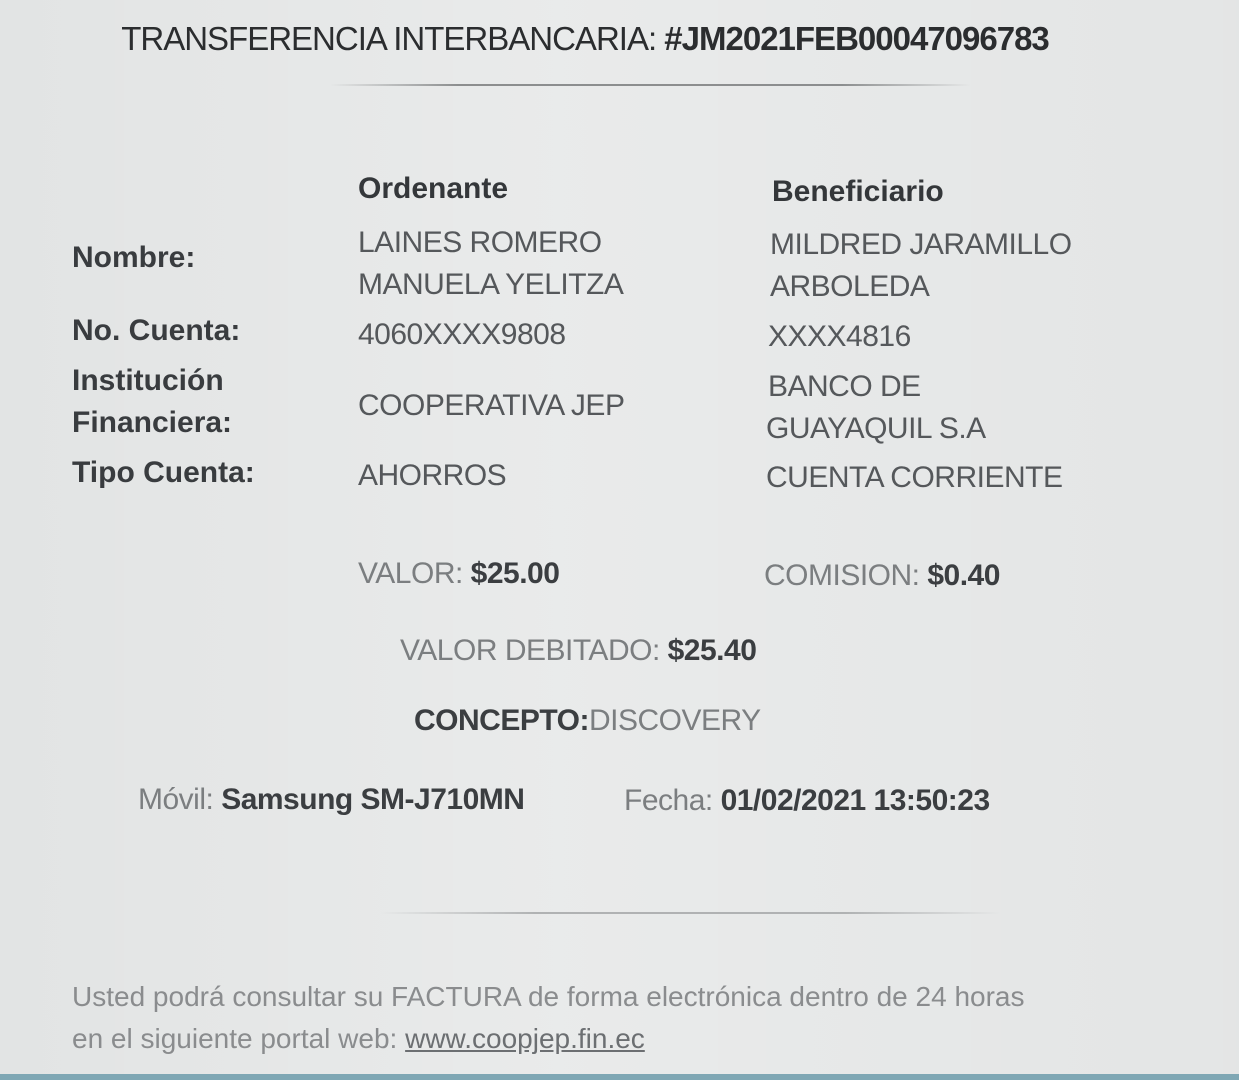 The image size is (1239, 1080). Describe the element at coordinates (839, 336) in the screenshot. I see `beneficiario-cuenta: XXXX4816` at that location.